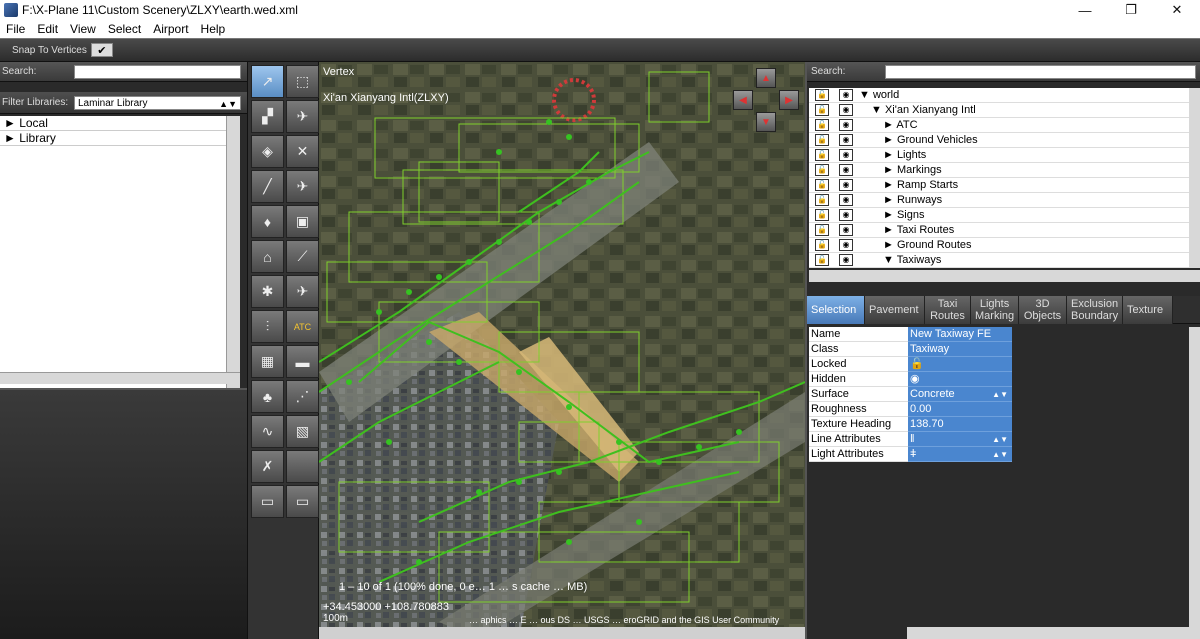 The image size is (1200, 639). What do you see at coordinates (1004, 276) in the screenshot?
I see `hierarchy-horizontal-scrollbar` at bounding box center [1004, 276].